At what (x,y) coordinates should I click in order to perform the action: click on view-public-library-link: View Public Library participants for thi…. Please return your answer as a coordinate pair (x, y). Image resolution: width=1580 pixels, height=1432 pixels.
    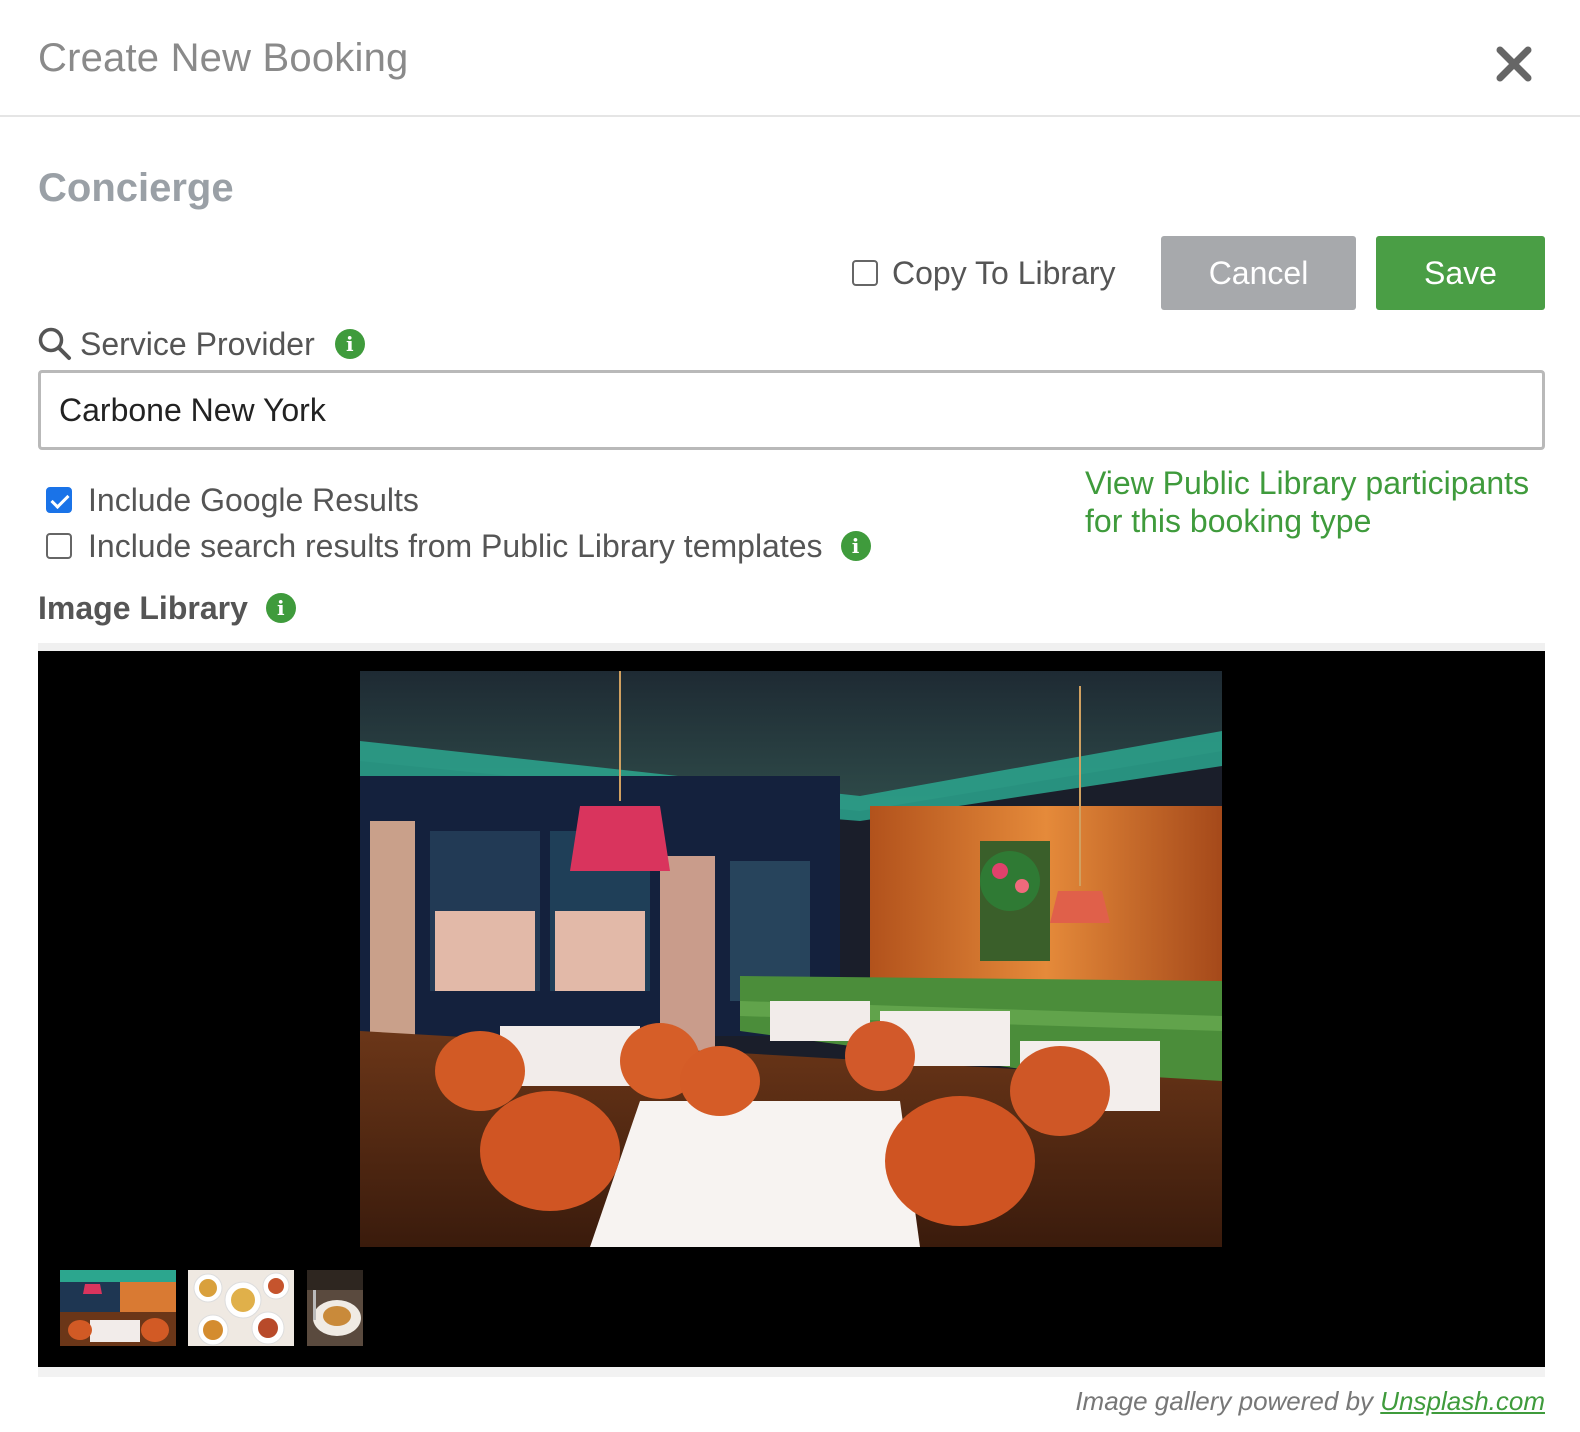
    Looking at the image, I should click on (1320, 502).